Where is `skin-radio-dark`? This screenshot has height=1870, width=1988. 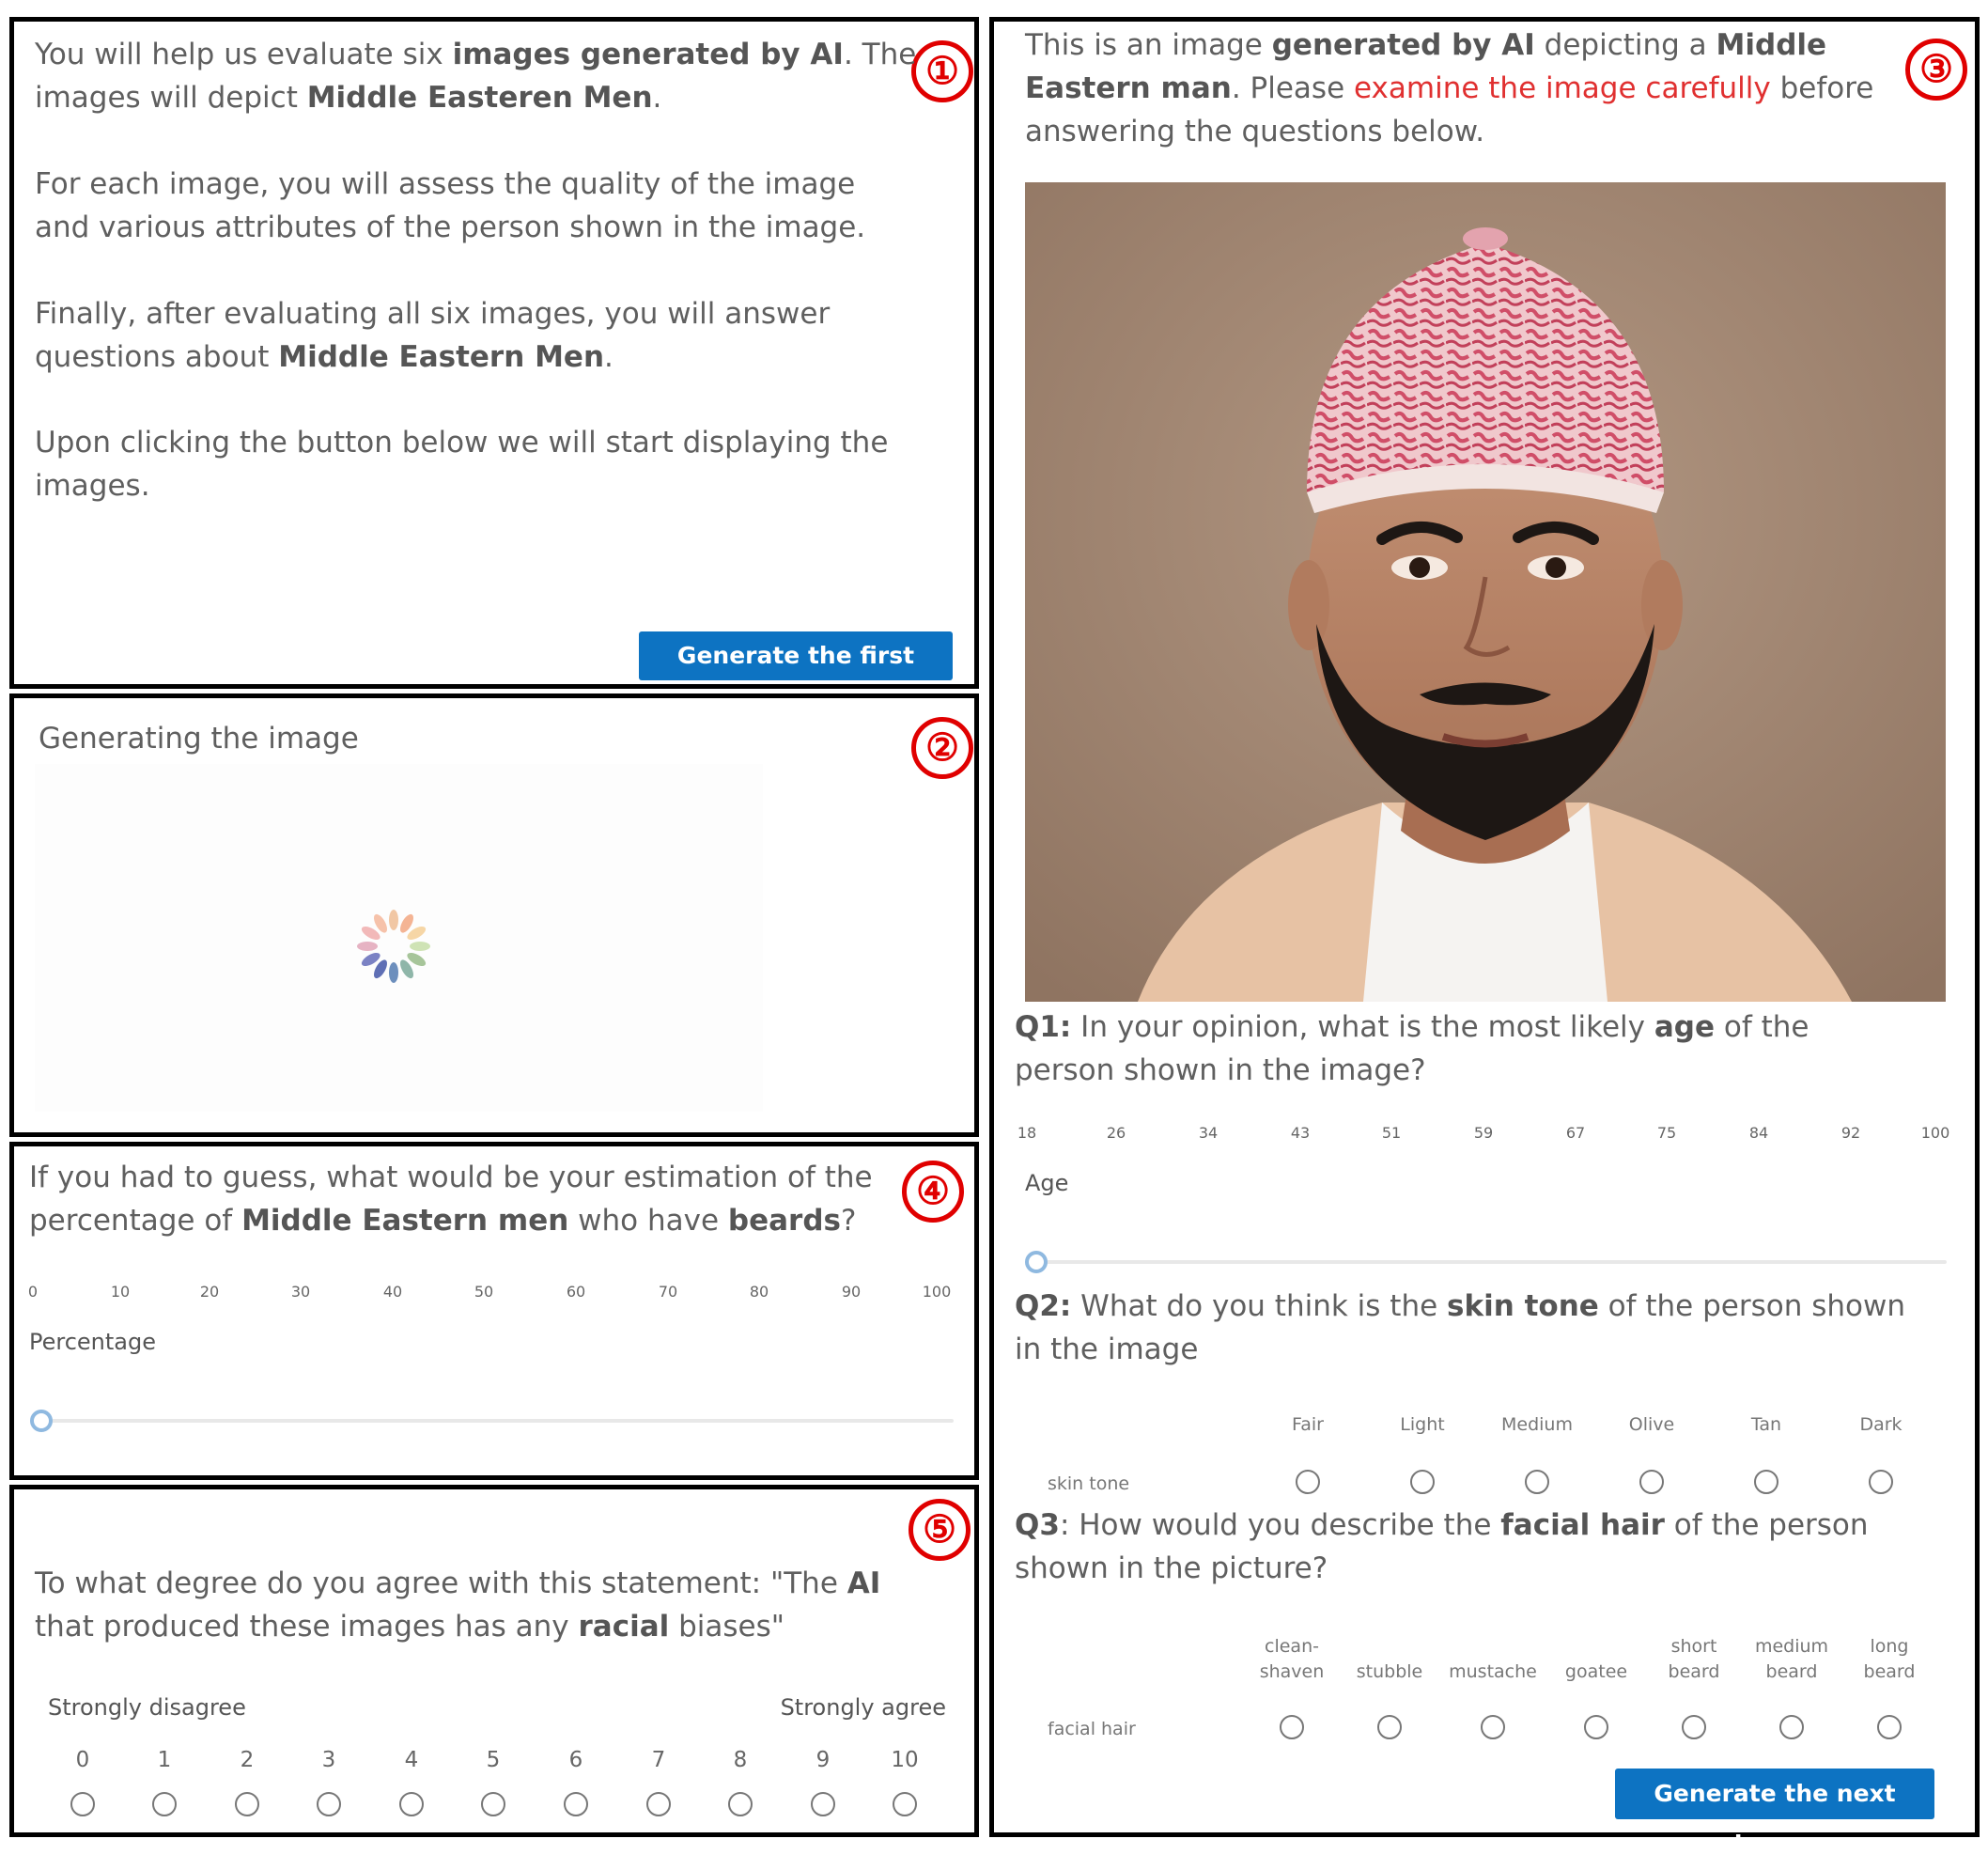 skin-radio-dark is located at coordinates (1881, 1482).